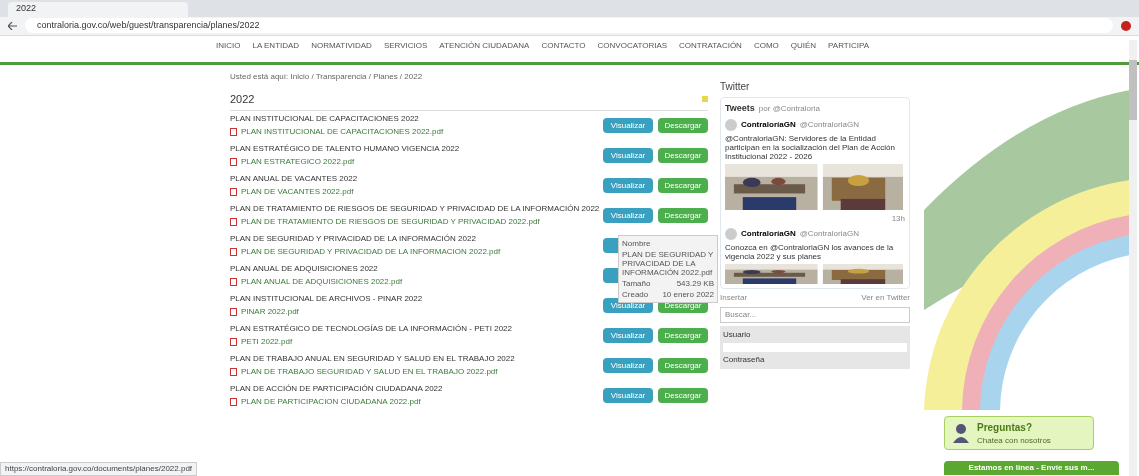 This screenshot has width=1139, height=476. Describe the element at coordinates (668, 263) in the screenshot. I see `tooltip-text: PLAN DE SEGURIDAD Y PRIVACIDAD DE LA INFORMACIÓN 2022.pdf` at that location.